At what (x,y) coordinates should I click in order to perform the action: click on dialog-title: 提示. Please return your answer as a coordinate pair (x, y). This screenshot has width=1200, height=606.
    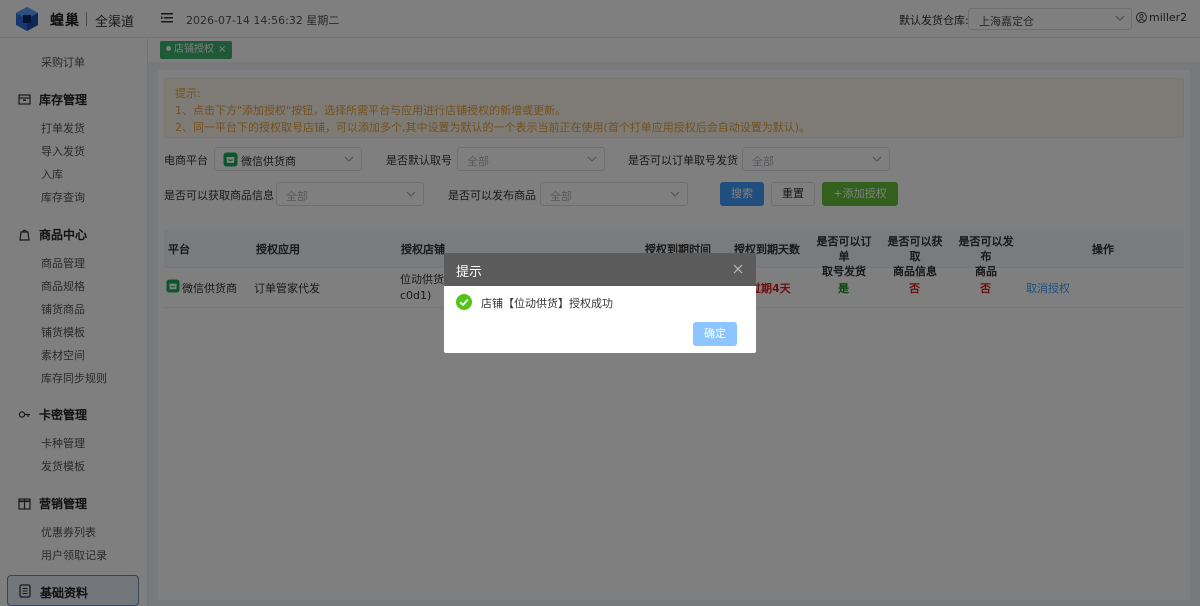
    Looking at the image, I should click on (469, 272).